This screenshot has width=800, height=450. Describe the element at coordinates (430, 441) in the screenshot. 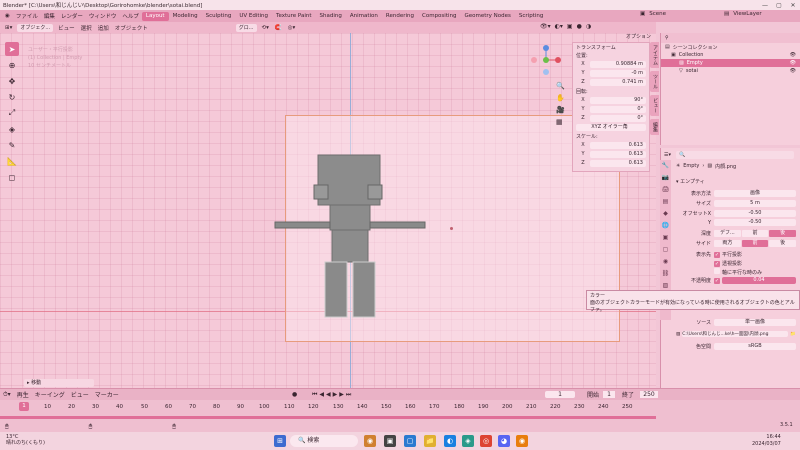

I see `explorer-icon: 📁` at that location.